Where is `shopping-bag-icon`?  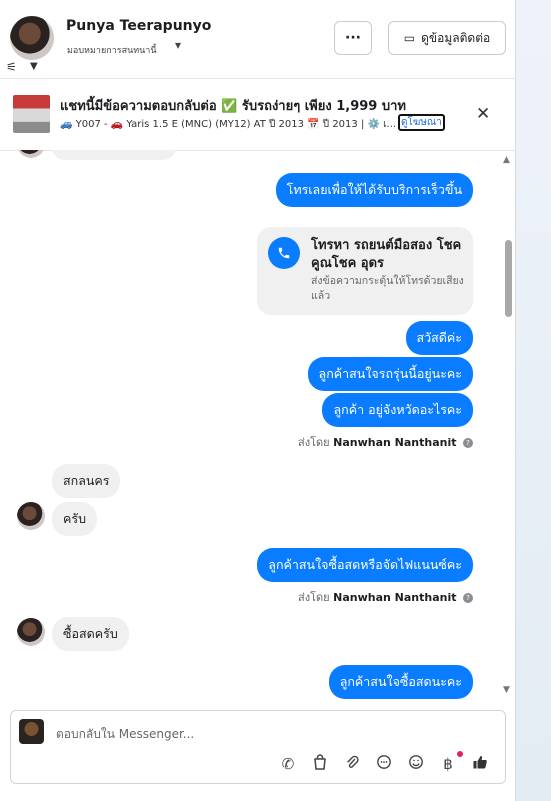
shopping-bag-icon is located at coordinates (320, 764).